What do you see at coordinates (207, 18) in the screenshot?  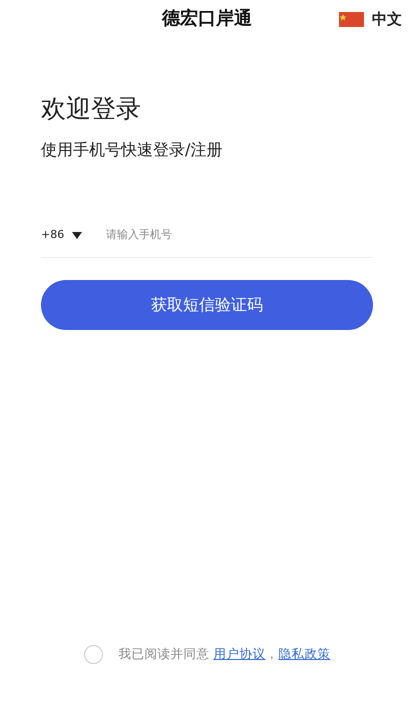 I see `app-title: 德宏口岸通` at bounding box center [207, 18].